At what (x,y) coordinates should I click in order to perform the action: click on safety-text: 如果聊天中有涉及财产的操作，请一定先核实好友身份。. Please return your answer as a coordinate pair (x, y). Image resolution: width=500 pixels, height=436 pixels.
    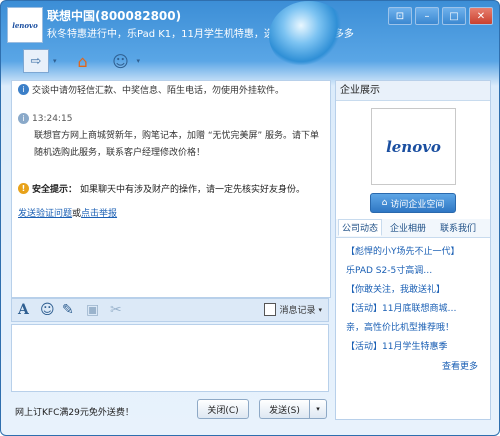
    Looking at the image, I should click on (193, 190).